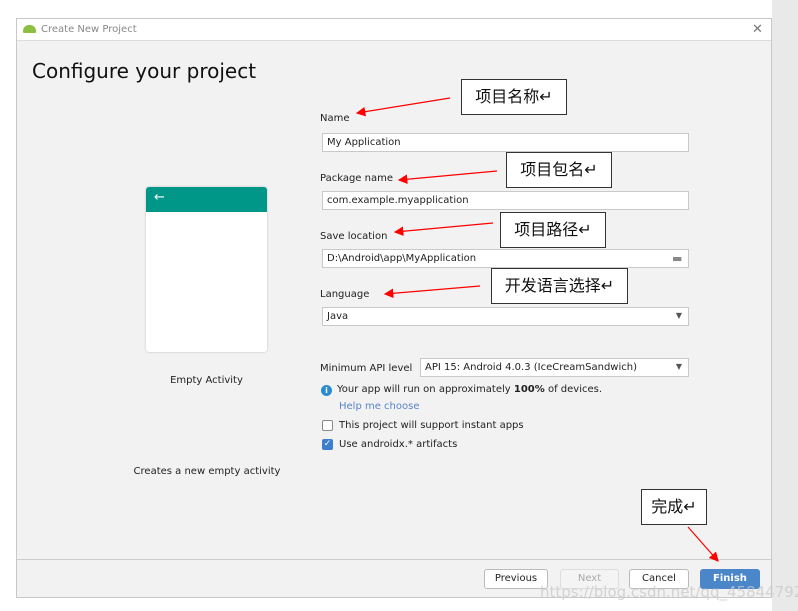 The image size is (798, 611). I want to click on instant-apps-label: This project will support instant apps, so click(431, 425).